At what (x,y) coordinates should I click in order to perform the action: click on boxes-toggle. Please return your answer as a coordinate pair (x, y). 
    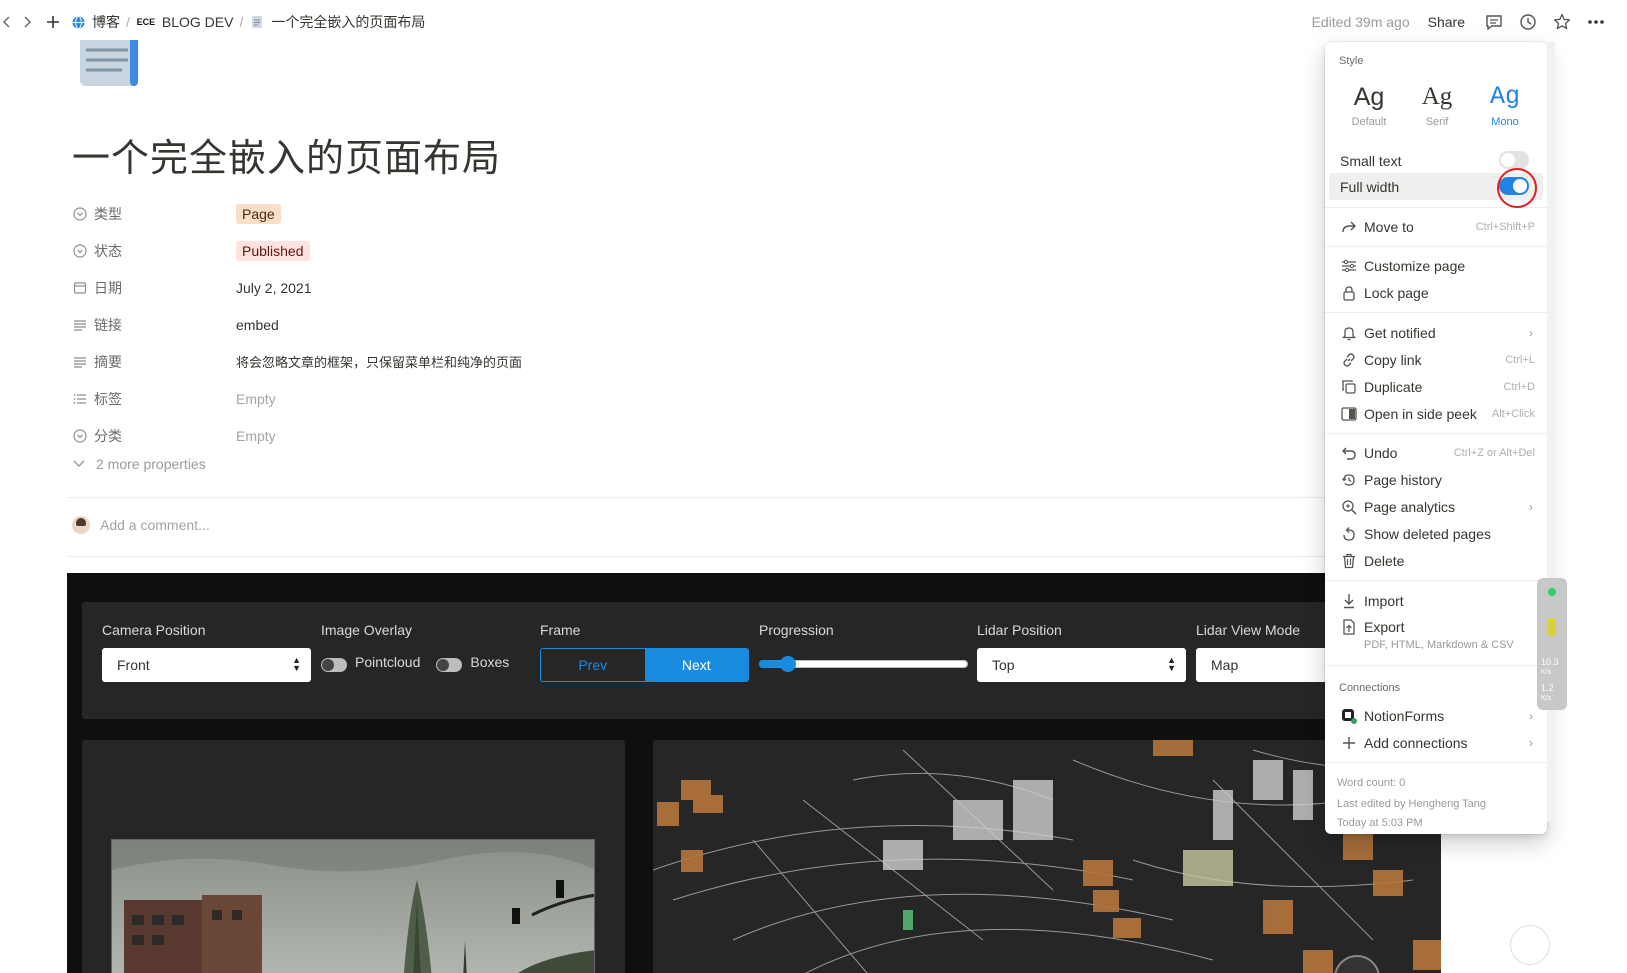
    Looking at the image, I should click on (449, 665).